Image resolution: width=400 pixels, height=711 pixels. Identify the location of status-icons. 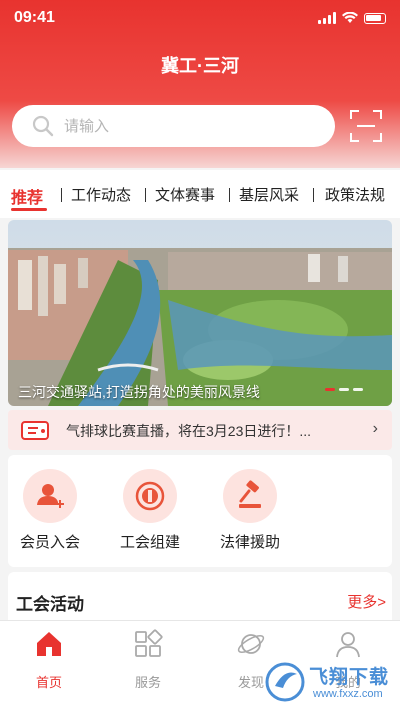
(352, 18).